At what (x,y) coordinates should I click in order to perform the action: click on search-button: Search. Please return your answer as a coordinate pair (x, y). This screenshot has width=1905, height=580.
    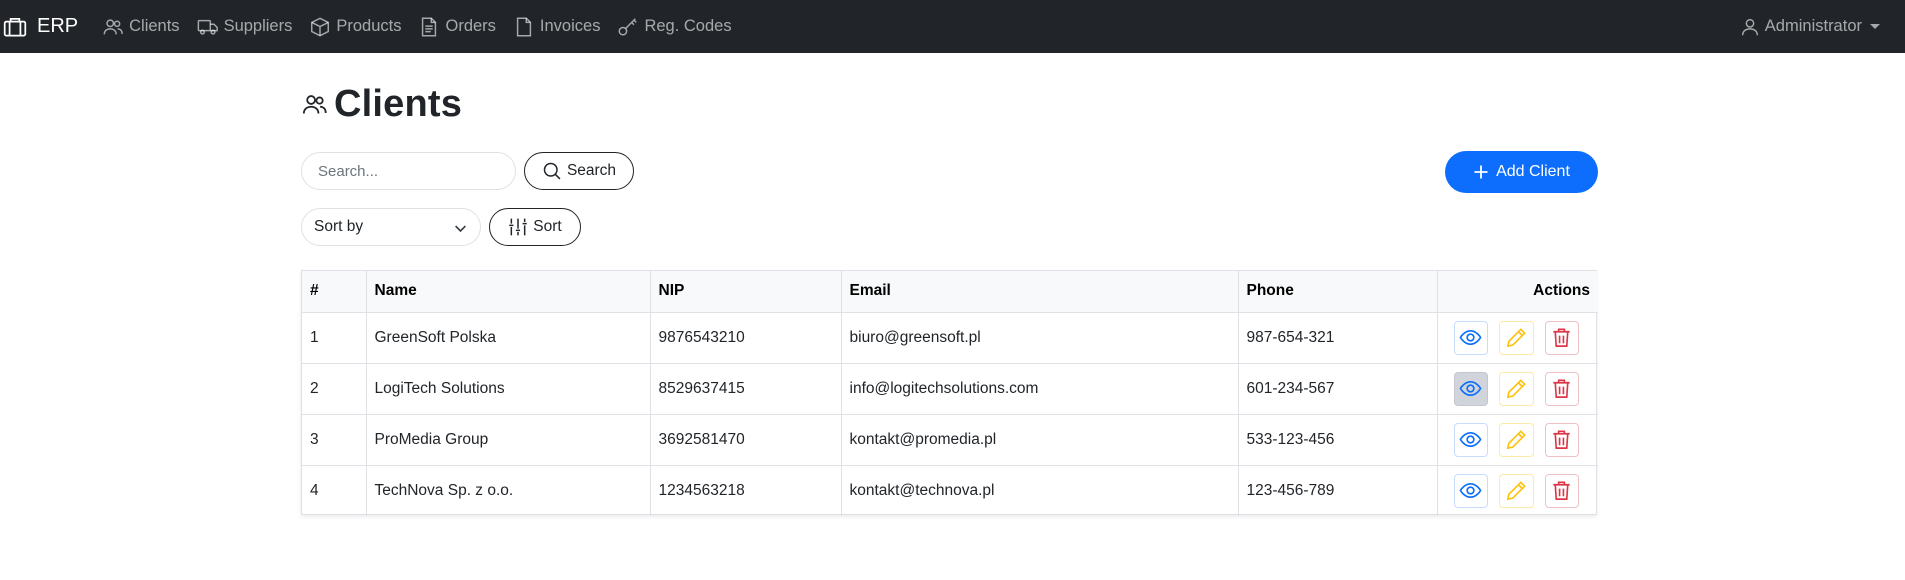
    Looking at the image, I should click on (579, 171).